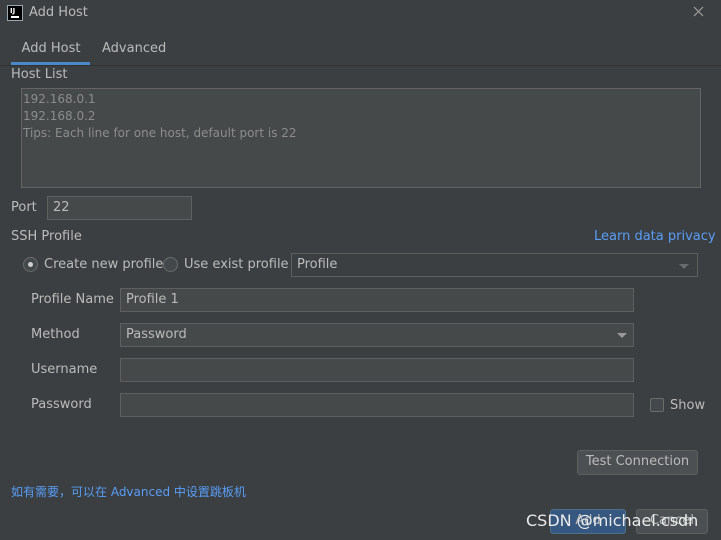 The image size is (721, 540). What do you see at coordinates (699, 12) in the screenshot?
I see `close-icon` at bounding box center [699, 12].